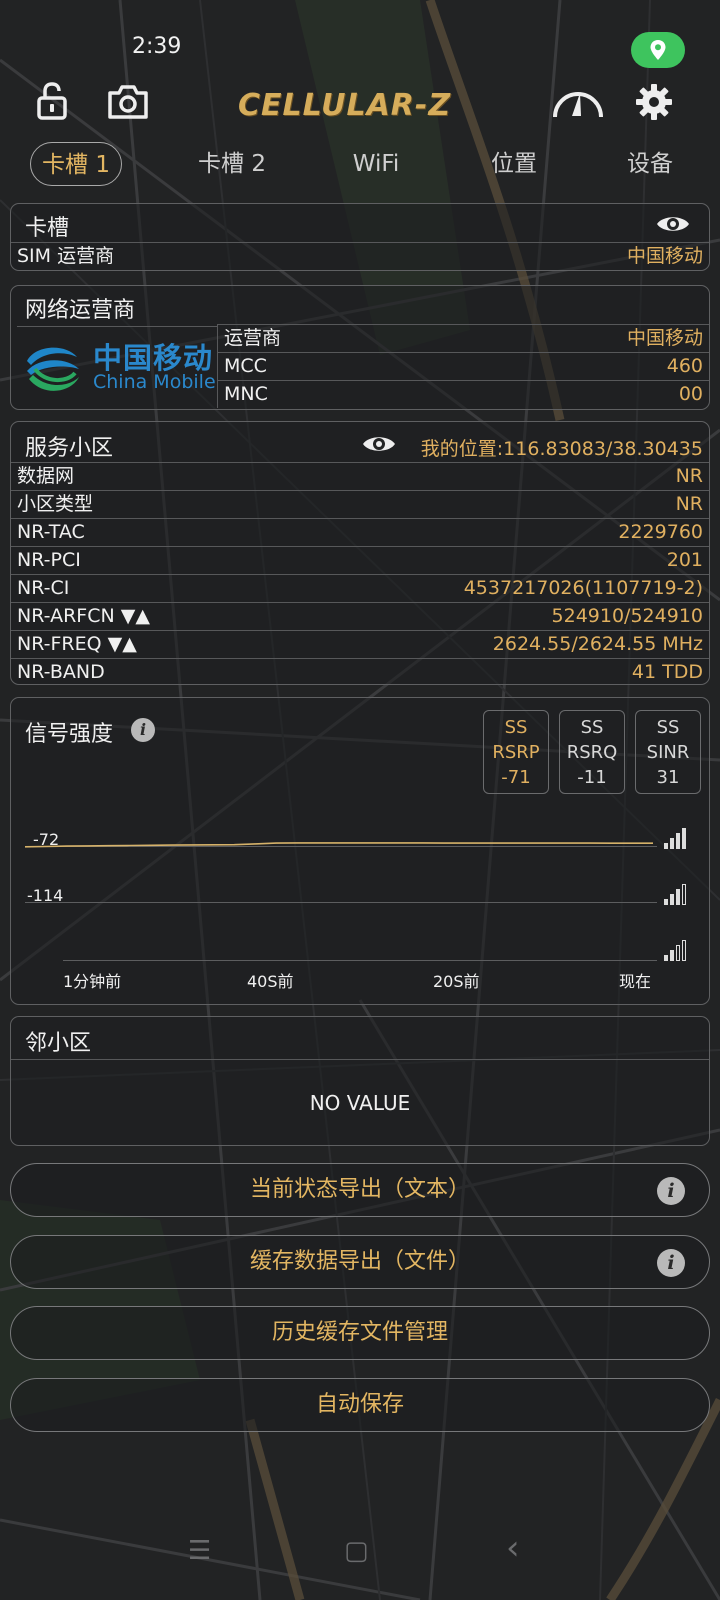 The image size is (720, 1600). I want to click on sim-operator-label: SIM 运营商, so click(66, 256).